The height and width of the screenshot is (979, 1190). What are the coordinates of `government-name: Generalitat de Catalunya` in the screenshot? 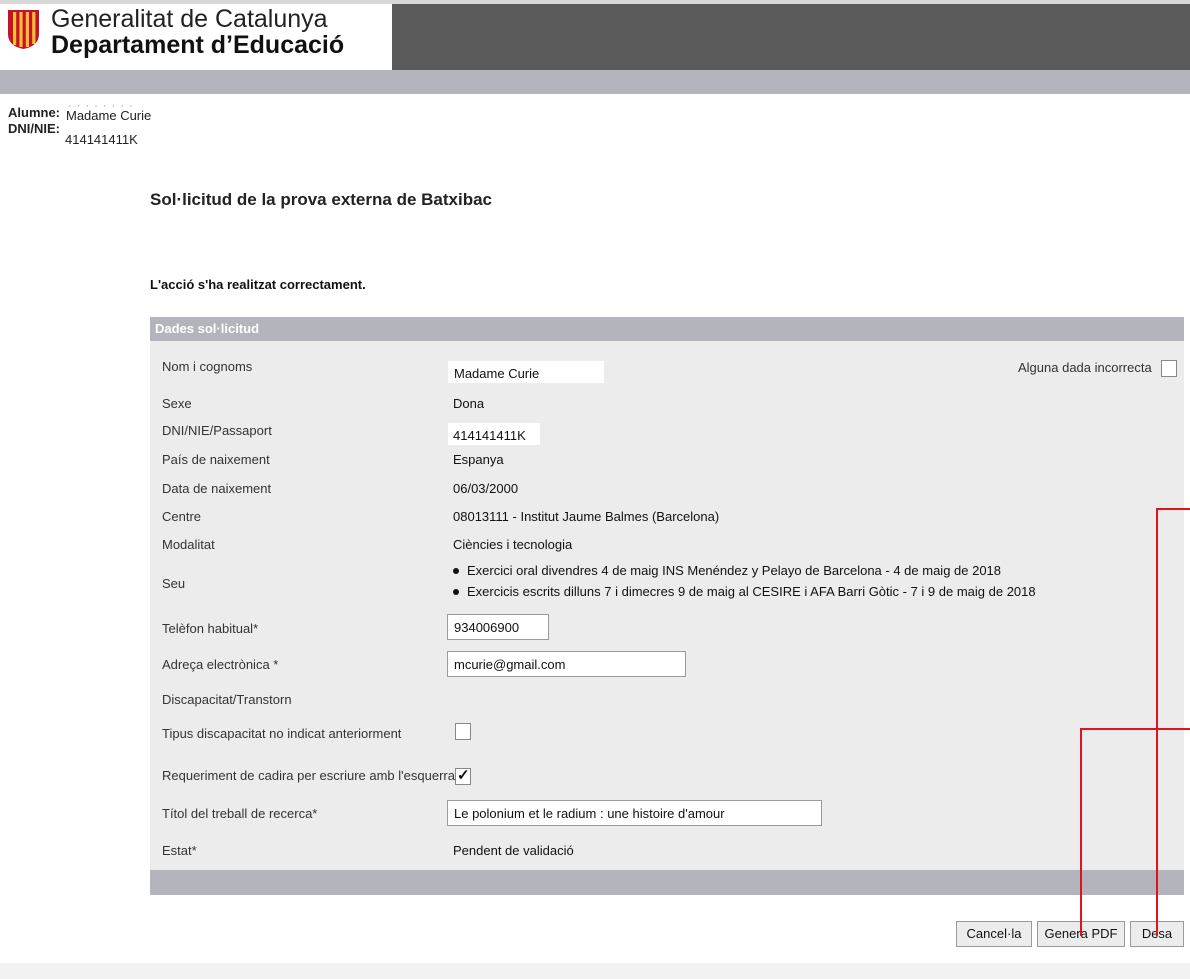 It's located at (189, 19).